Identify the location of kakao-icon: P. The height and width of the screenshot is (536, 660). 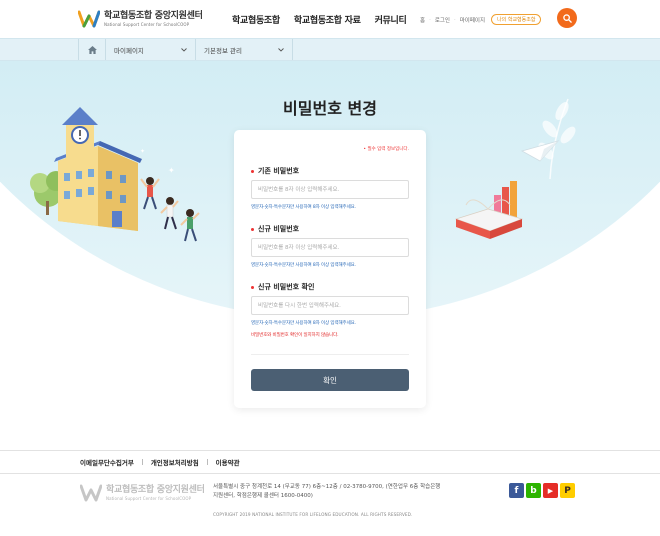
(567, 490).